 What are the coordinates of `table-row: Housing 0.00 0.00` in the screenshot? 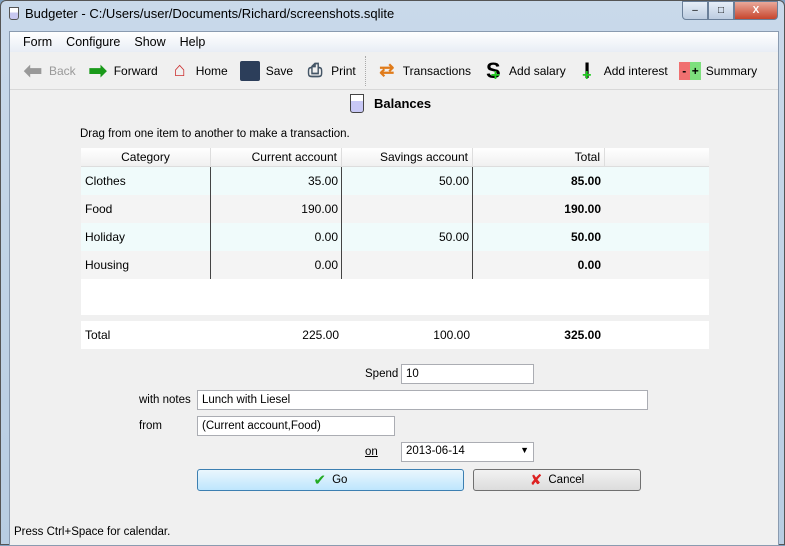 It's located at (395, 265).